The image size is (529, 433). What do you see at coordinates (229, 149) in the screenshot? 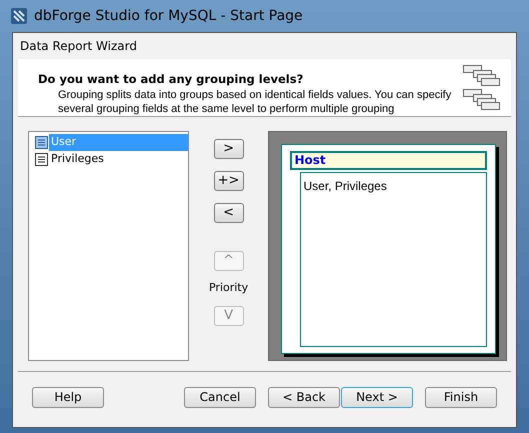
I see `move-button: >` at bounding box center [229, 149].